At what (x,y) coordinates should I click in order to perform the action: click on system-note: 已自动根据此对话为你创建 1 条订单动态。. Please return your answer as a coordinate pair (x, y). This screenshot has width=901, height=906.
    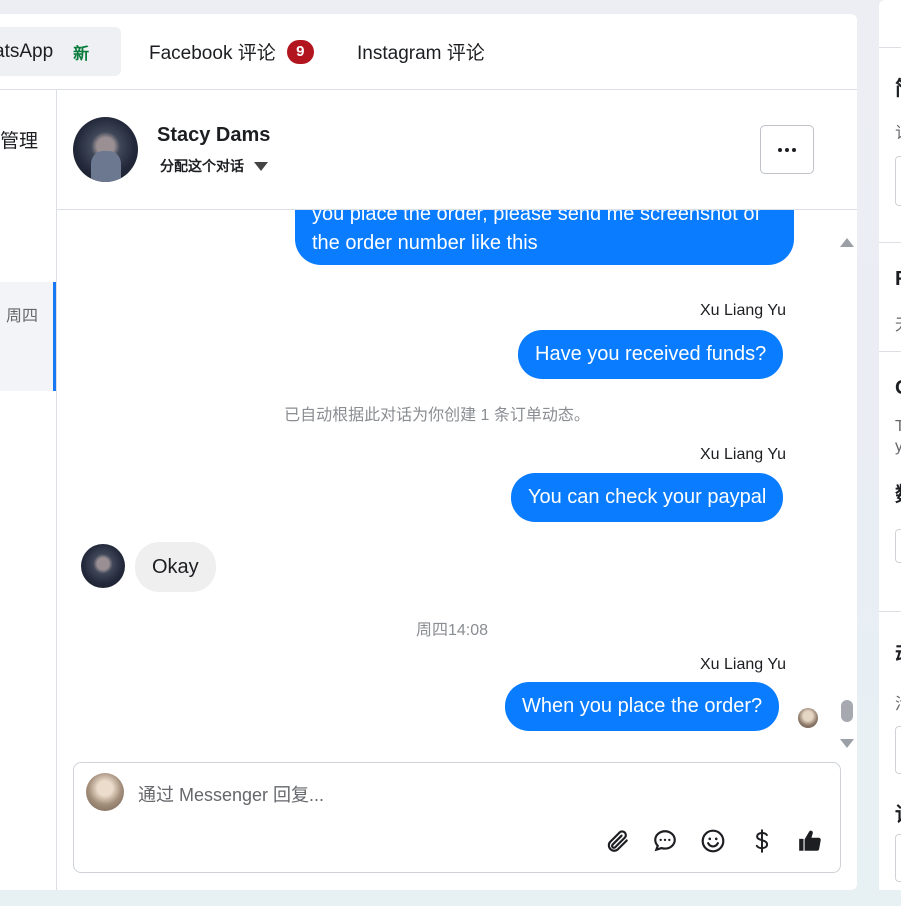
    Looking at the image, I should click on (437, 415).